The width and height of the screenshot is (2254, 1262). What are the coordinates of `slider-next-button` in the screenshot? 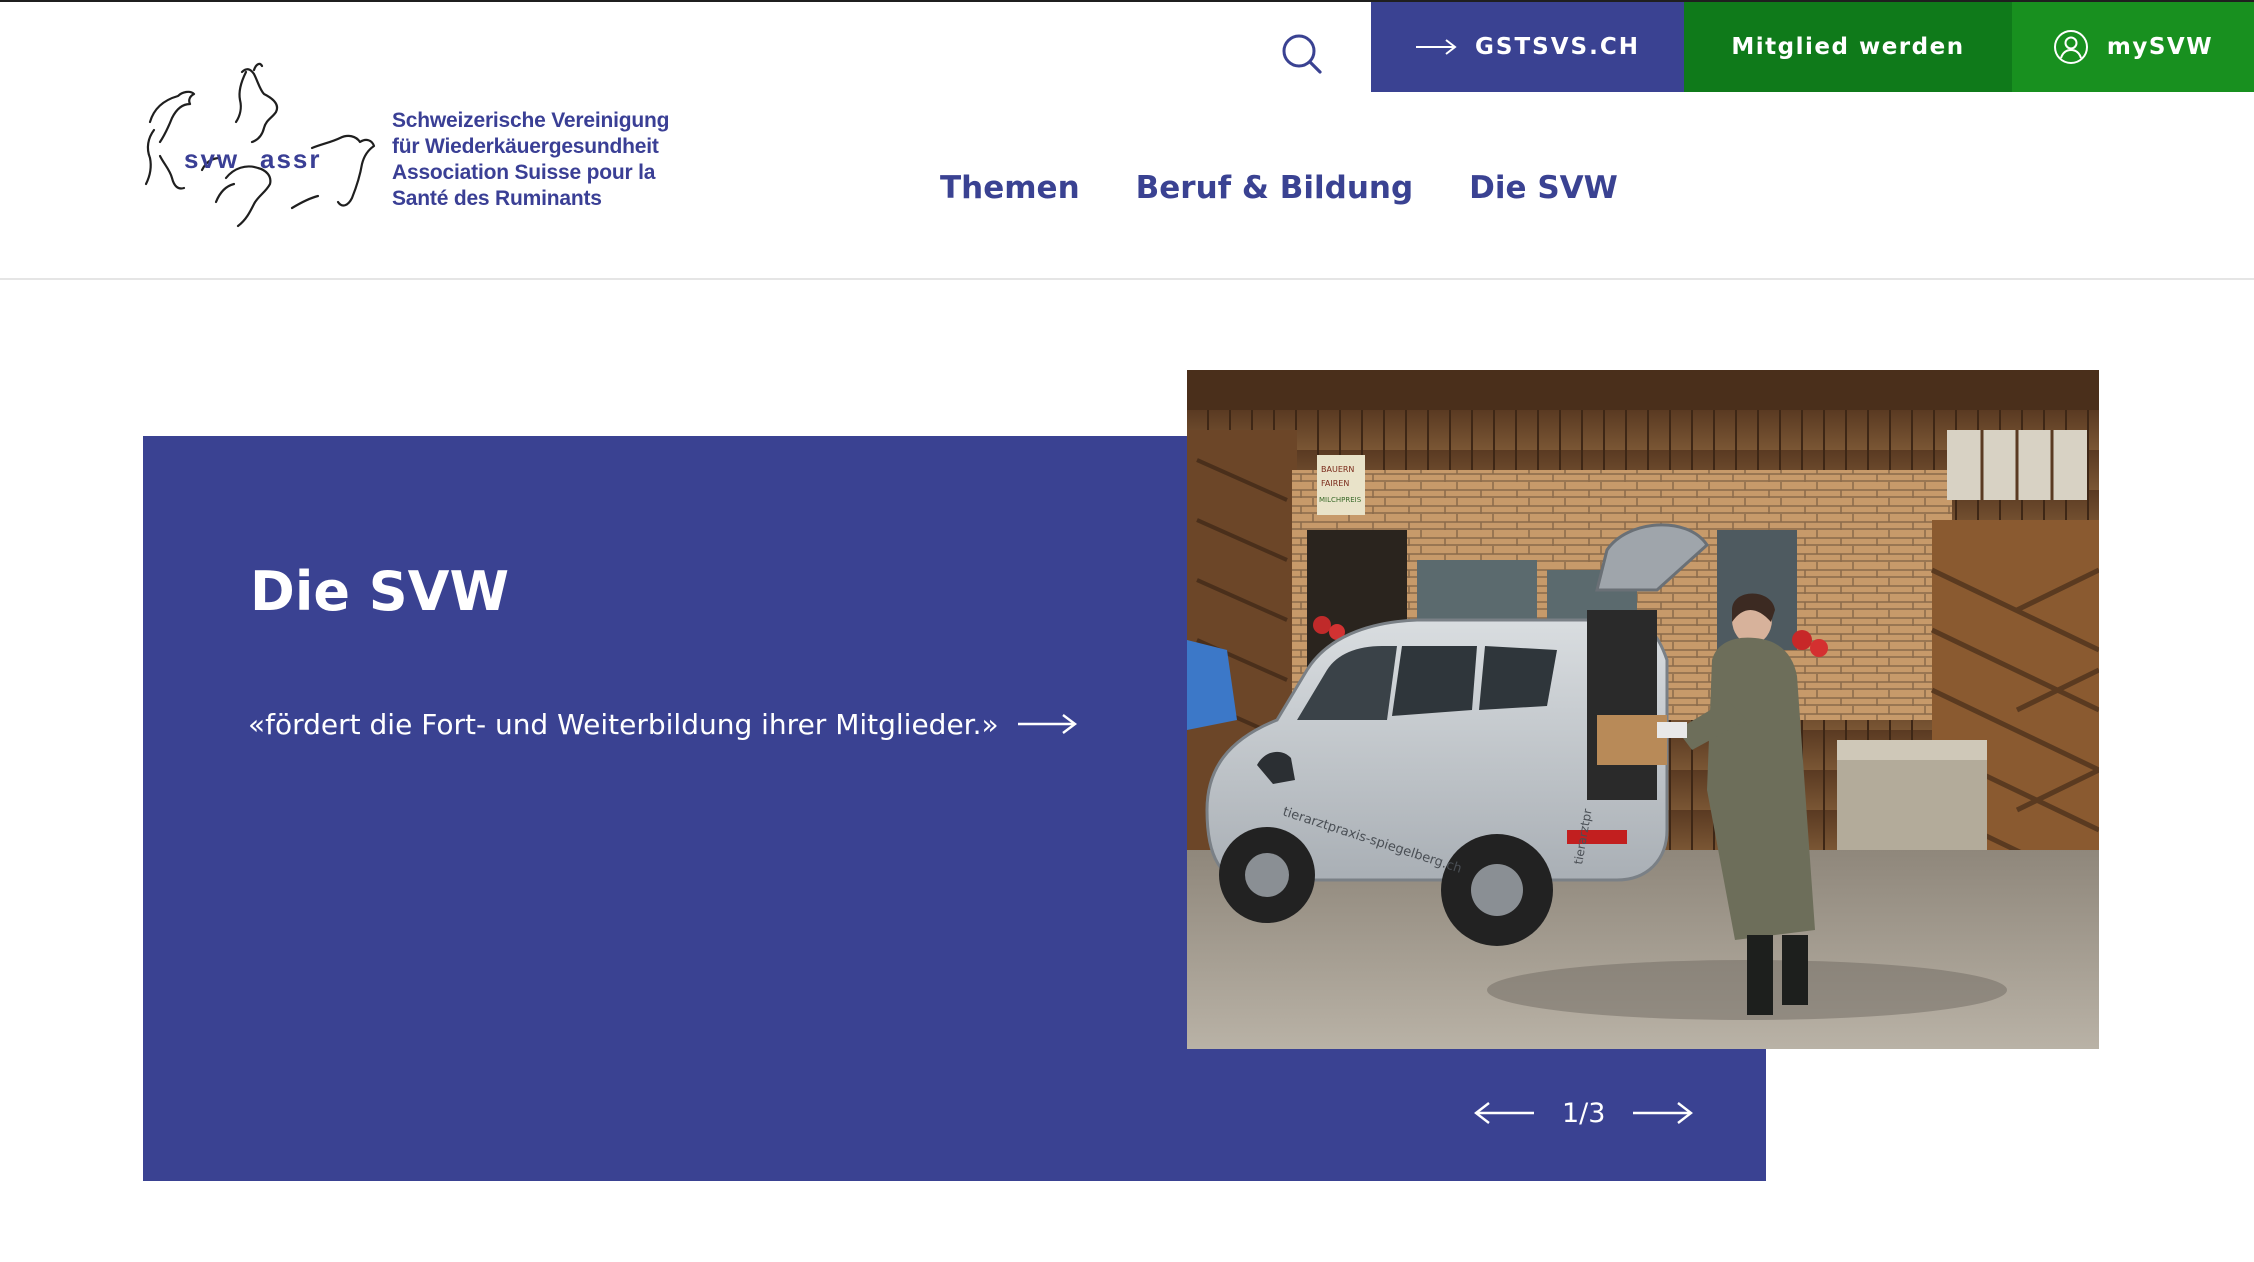 It's located at (1662, 1113).